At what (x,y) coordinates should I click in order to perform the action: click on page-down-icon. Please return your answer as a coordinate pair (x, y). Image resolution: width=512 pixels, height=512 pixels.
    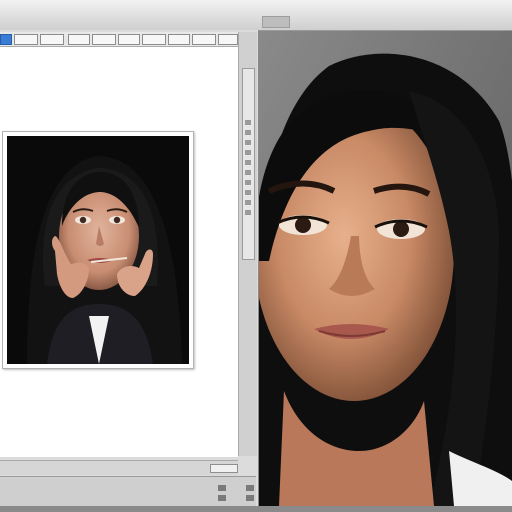
    Looking at the image, I should click on (222, 498).